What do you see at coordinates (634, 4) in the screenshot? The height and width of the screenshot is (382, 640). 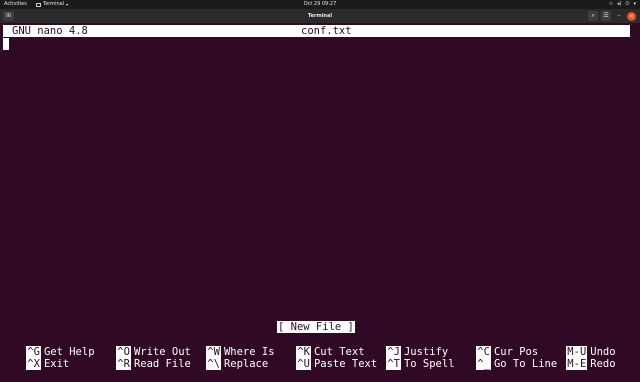 I see `chevron-down-icon: ▾` at bounding box center [634, 4].